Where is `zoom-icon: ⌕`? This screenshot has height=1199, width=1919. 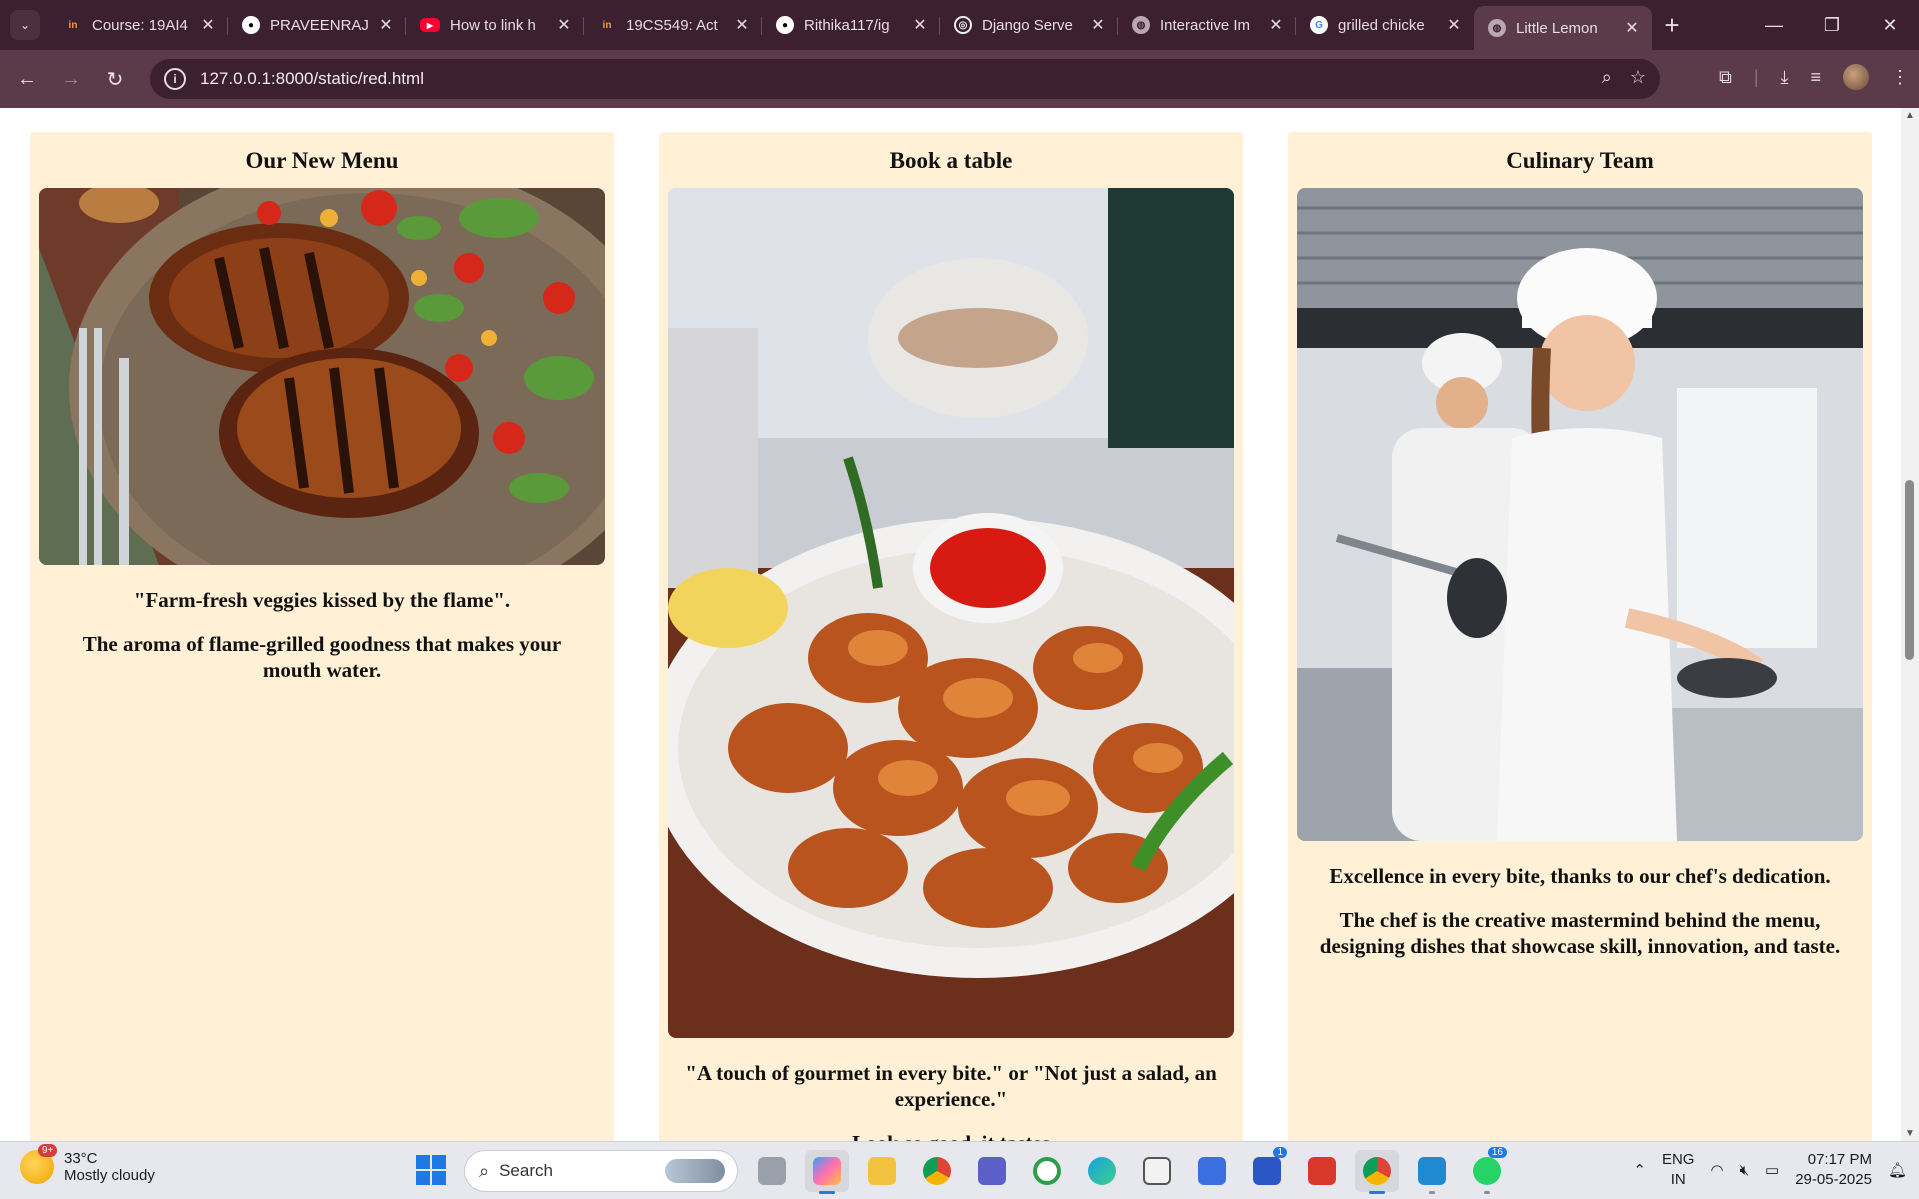 zoom-icon: ⌕ is located at coordinates (1607, 77).